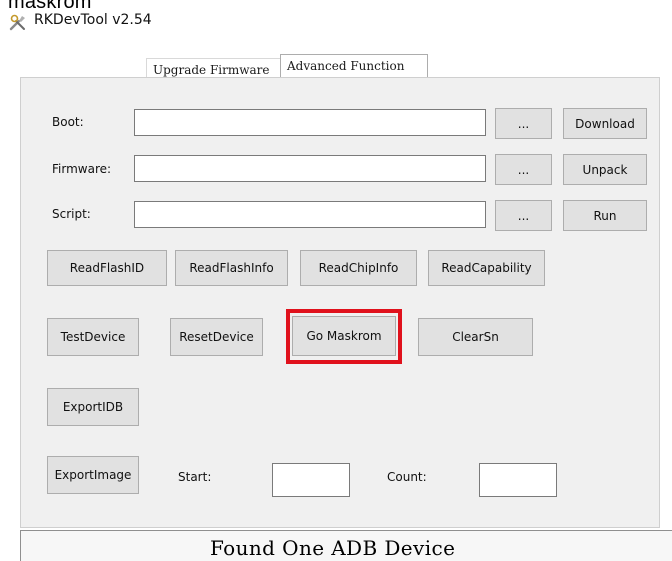 The width and height of the screenshot is (672, 561). Describe the element at coordinates (93, 407) in the screenshot. I see `export-idb-button: ExportIDB` at that location.